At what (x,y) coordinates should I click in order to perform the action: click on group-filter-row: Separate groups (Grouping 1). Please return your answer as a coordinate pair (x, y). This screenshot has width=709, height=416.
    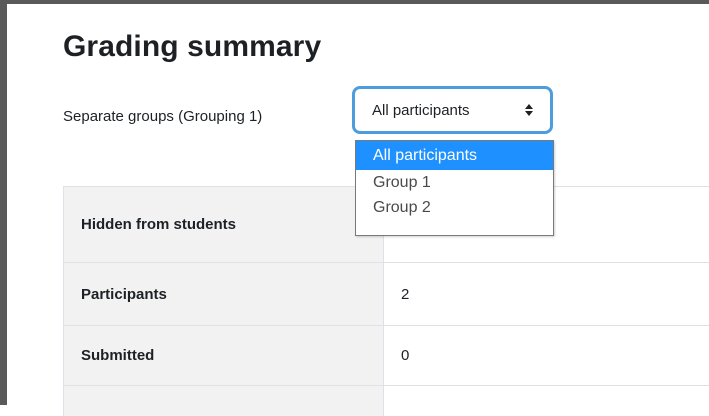
    Looking at the image, I should click on (162, 116).